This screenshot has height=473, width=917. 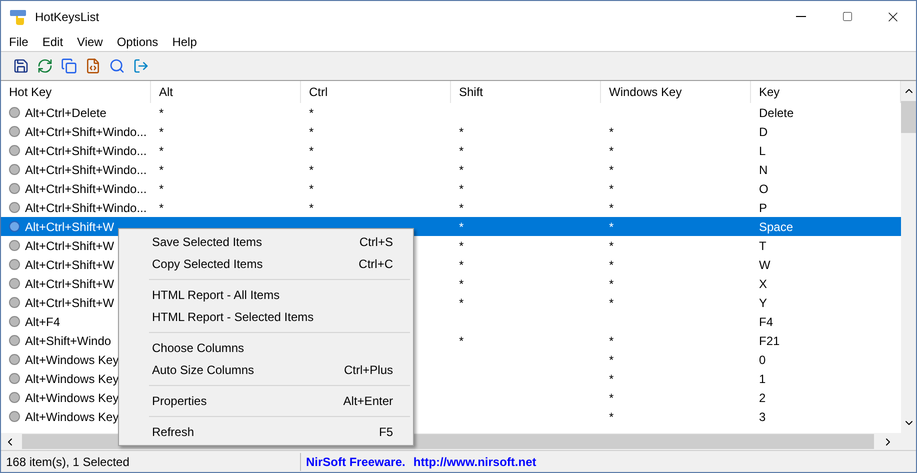 I want to click on shortcut-text: Alt+Enter, so click(x=368, y=401).